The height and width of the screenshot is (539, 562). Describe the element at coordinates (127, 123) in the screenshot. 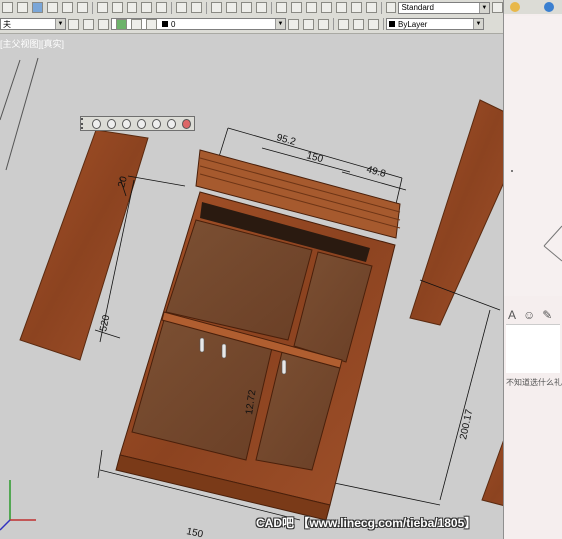

I see `continuous-orbit-icon` at that location.